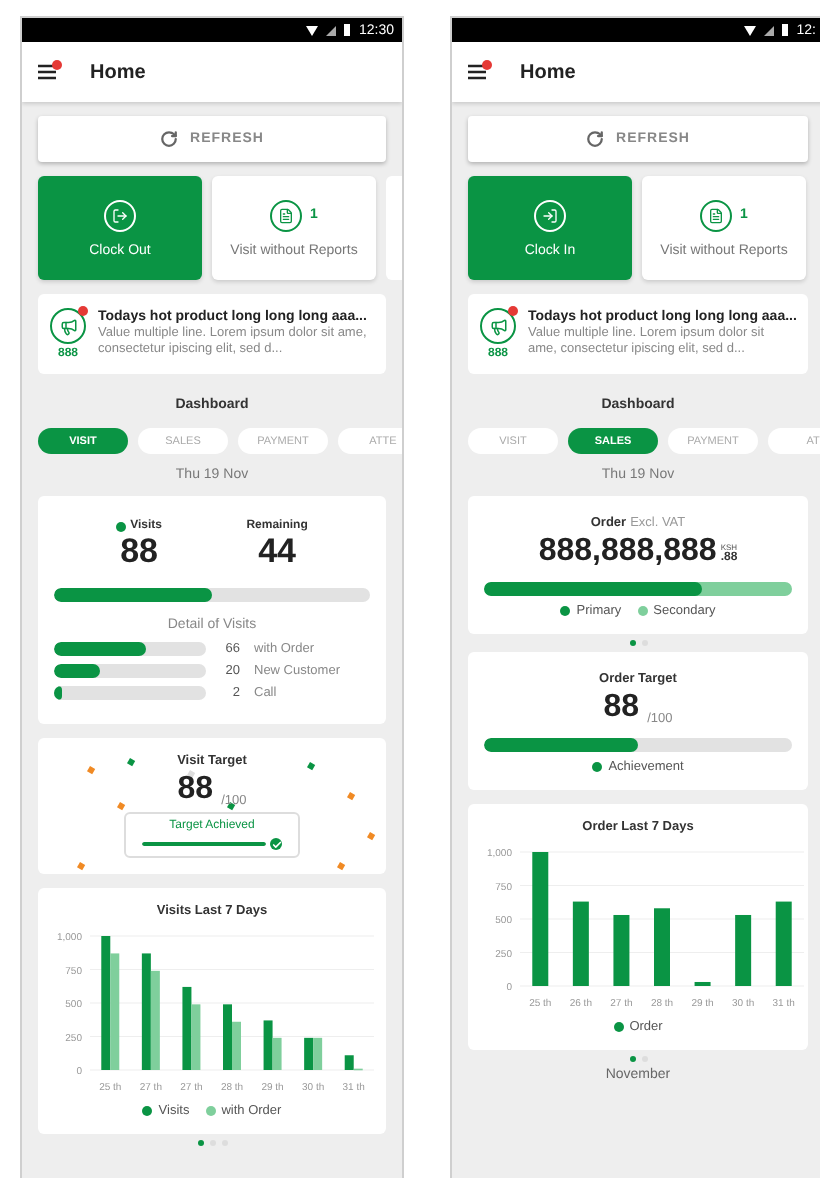  I want to click on login-icon, so click(550, 215).